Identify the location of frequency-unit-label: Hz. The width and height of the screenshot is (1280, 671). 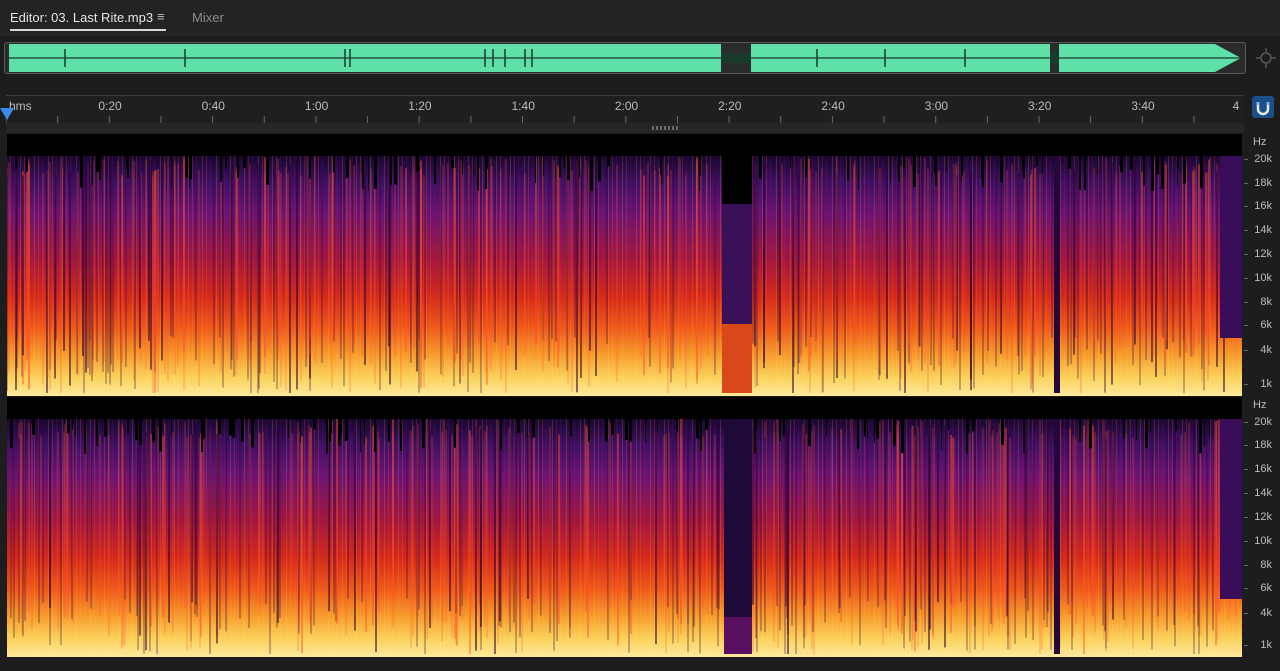
(1260, 142).